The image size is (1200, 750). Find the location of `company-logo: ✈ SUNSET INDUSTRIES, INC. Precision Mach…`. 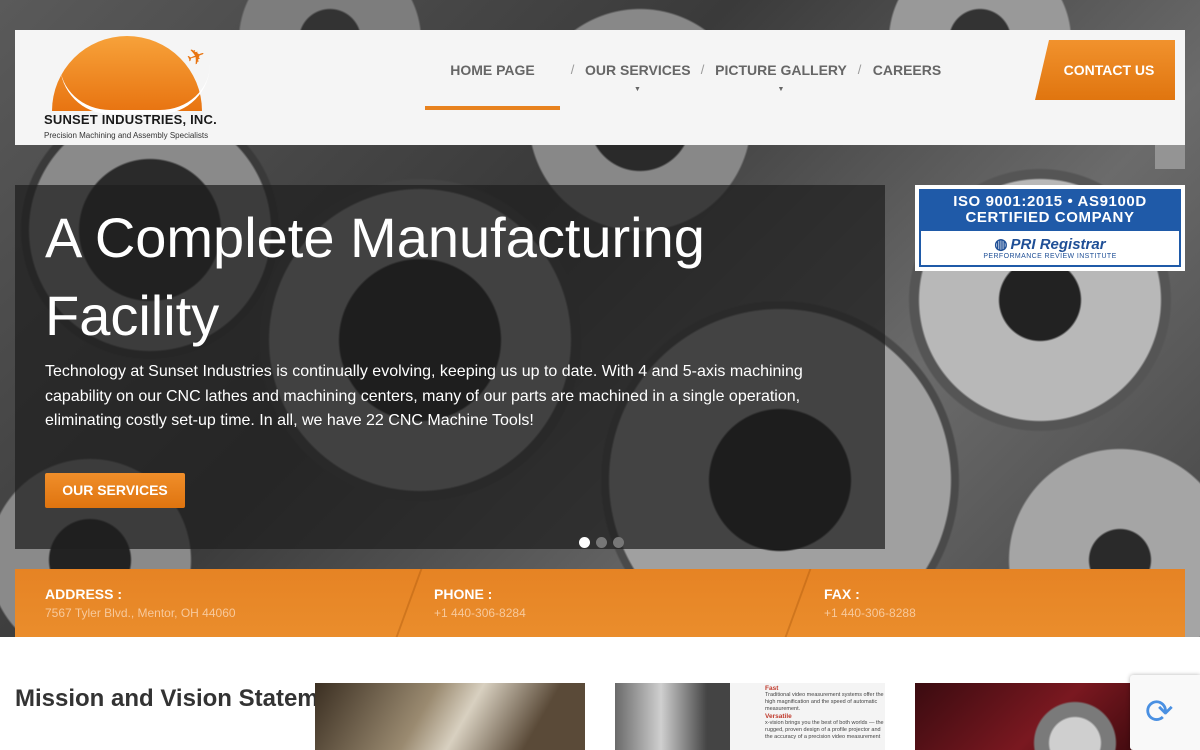

company-logo: ✈ SUNSET INDUSTRIES, INC. Precision Mach… is located at coordinates (134, 89).